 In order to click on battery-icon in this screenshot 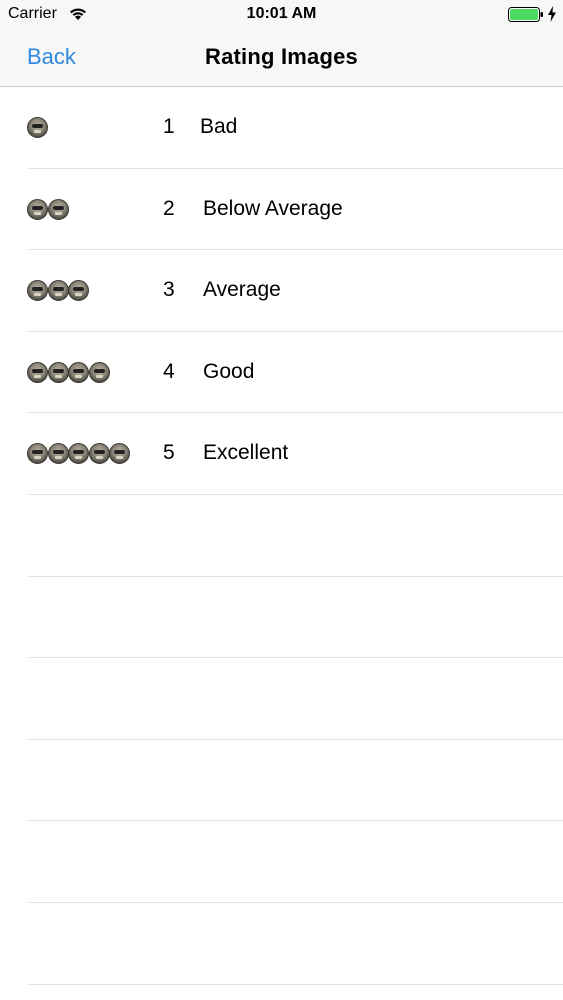, I will do `click(525, 14)`.